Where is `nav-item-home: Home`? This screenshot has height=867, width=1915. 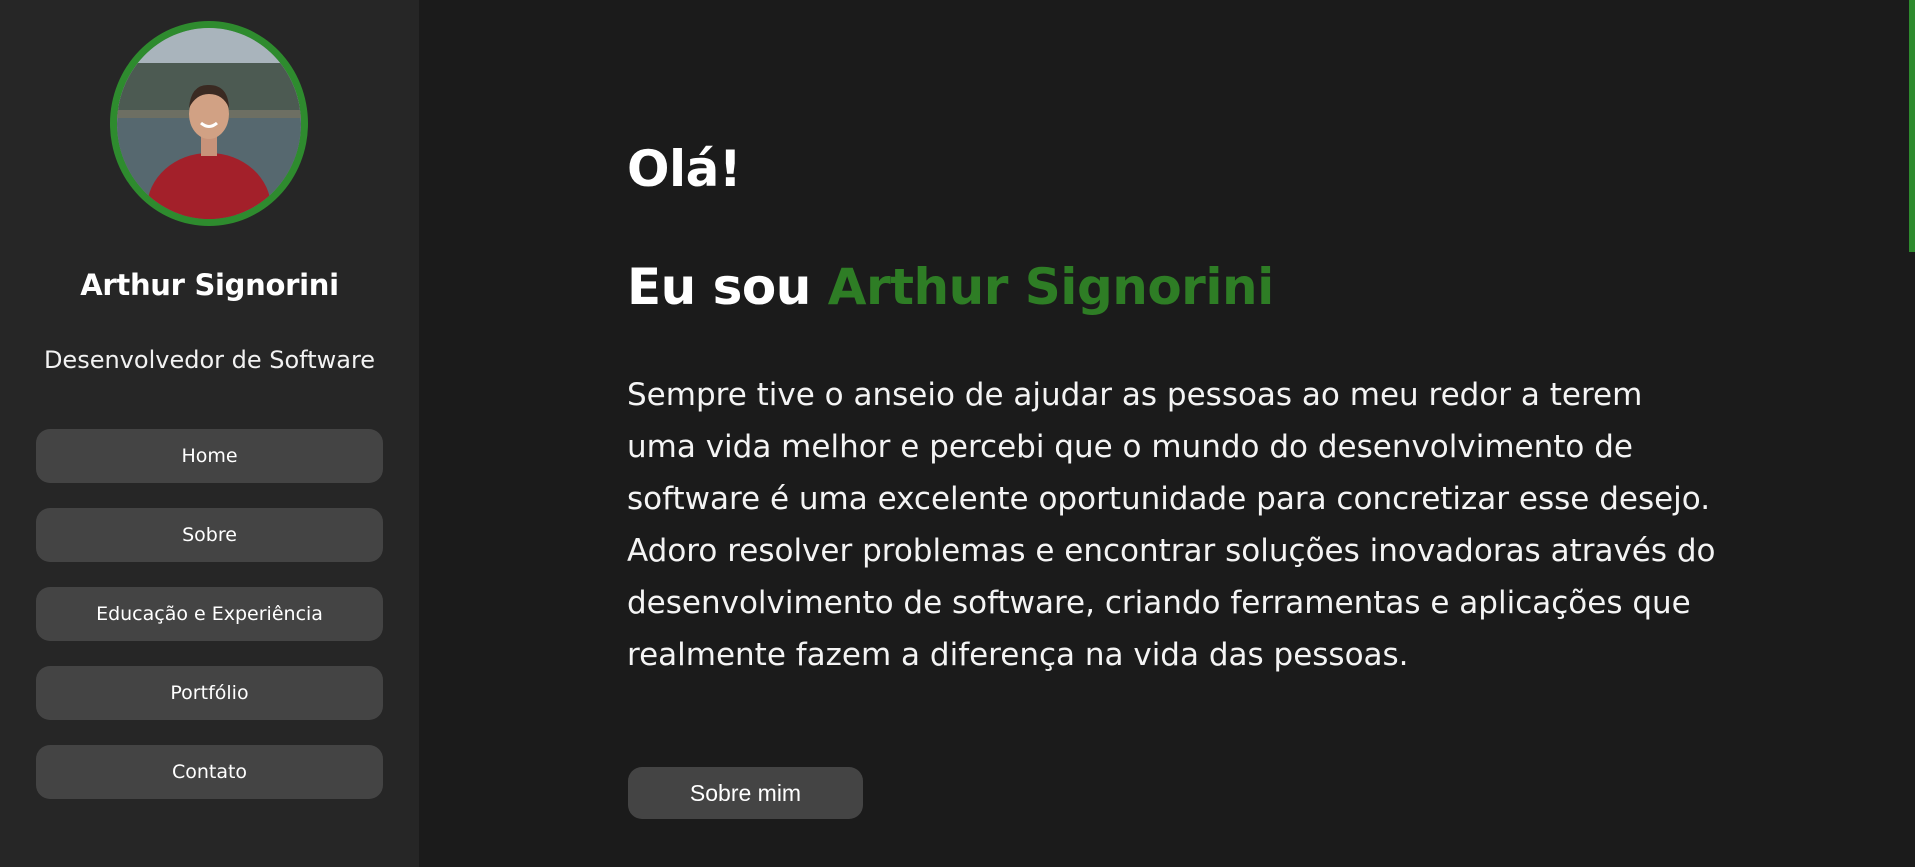
nav-item-home: Home is located at coordinates (209, 456).